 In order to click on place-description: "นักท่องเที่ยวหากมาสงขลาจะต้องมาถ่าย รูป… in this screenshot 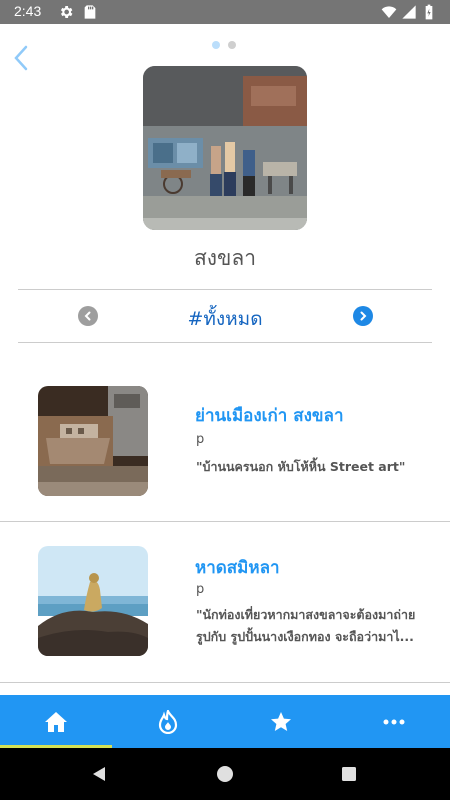, I will do `click(322, 626)`.